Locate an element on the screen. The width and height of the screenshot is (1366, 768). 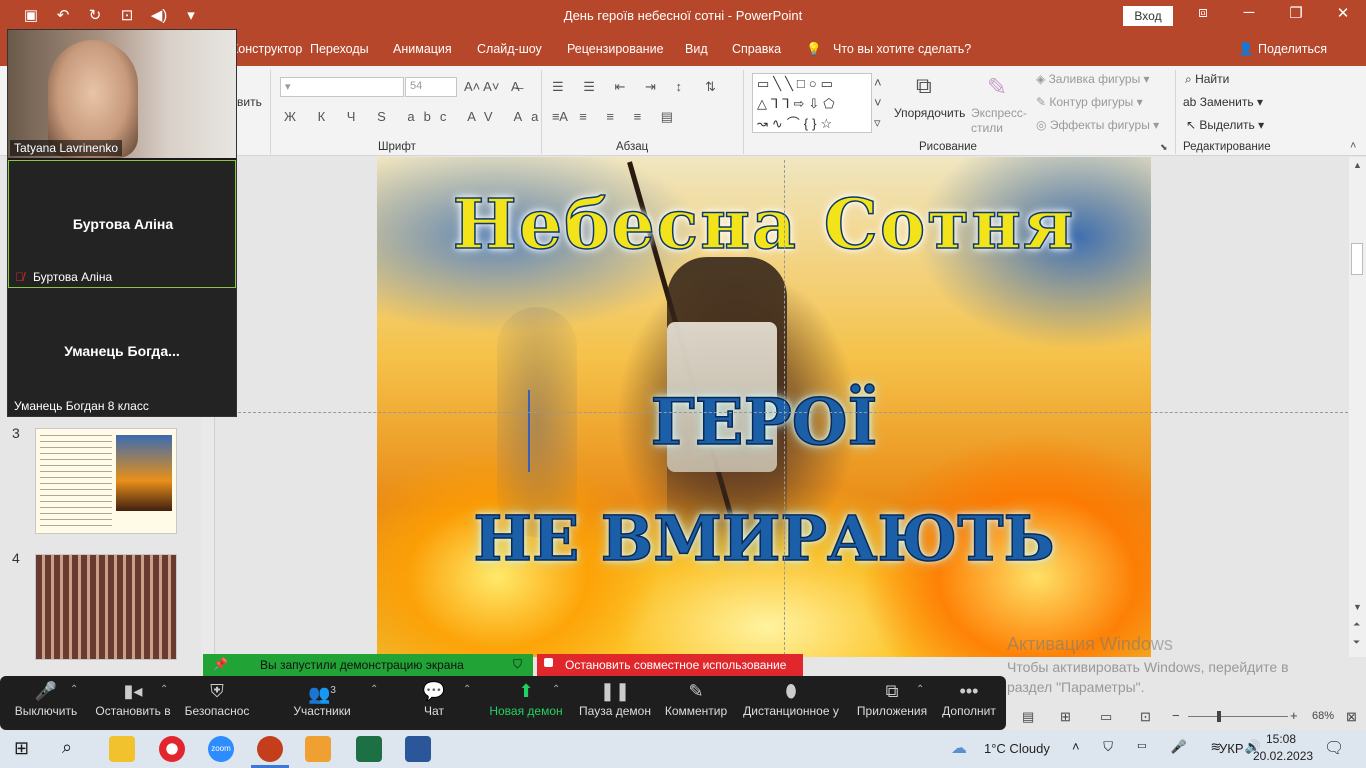
text-direction-icon: ⇅ is located at coordinates (710, 87).